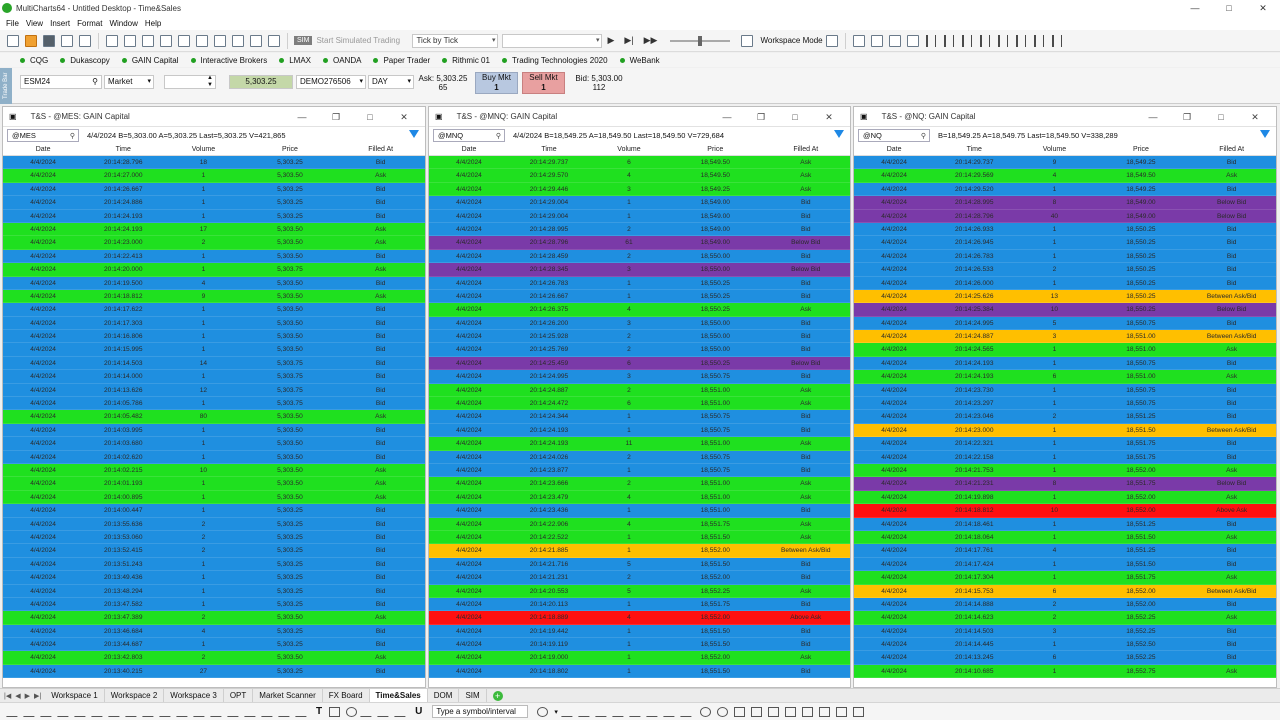 The width and height of the screenshot is (1280, 720). Describe the element at coordinates (839, 134) in the screenshot. I see `filter-icon` at that location.